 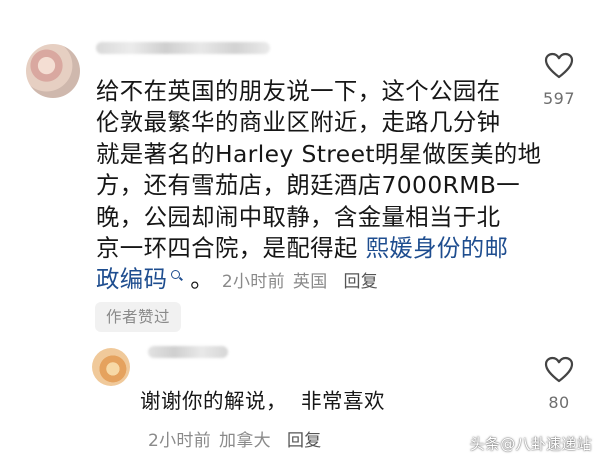 I want to click on commenter-avatar, so click(x=53, y=71).